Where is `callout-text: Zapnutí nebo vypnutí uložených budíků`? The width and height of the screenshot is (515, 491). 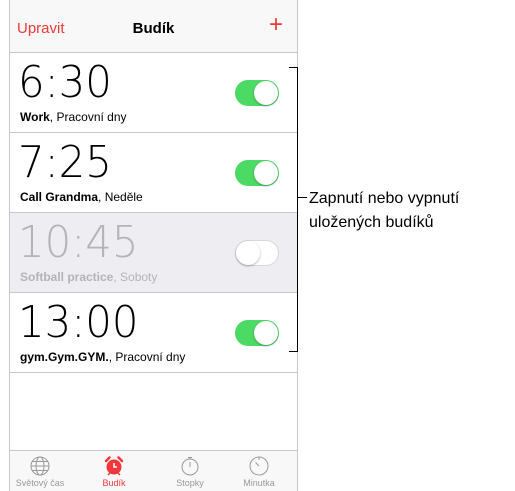
callout-text: Zapnutí nebo vypnutí uložených budíků is located at coordinates (412, 211).